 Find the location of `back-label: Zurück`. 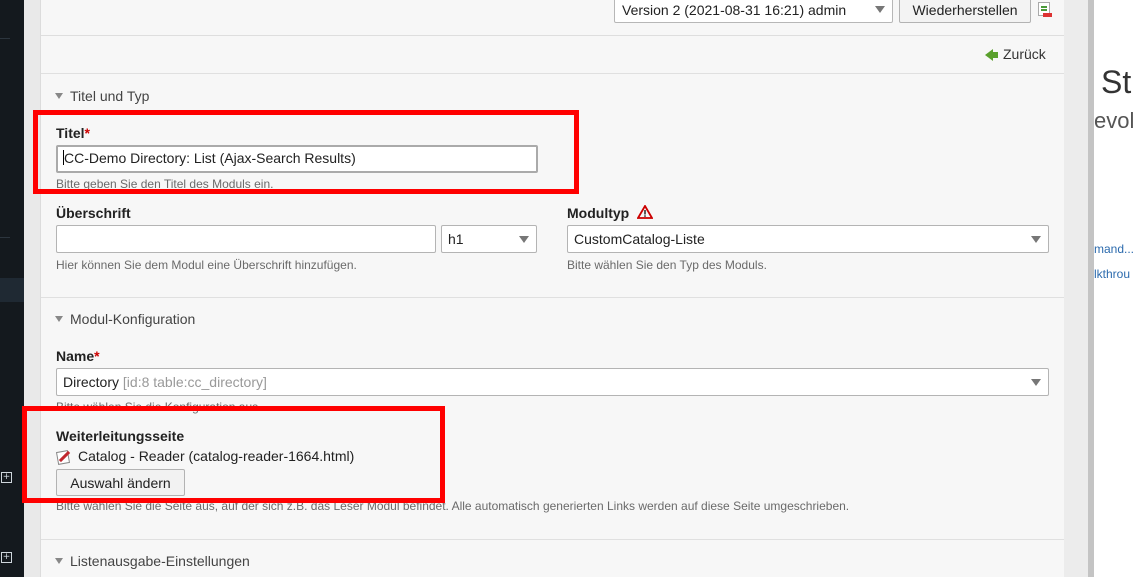

back-label: Zurück is located at coordinates (1024, 54).